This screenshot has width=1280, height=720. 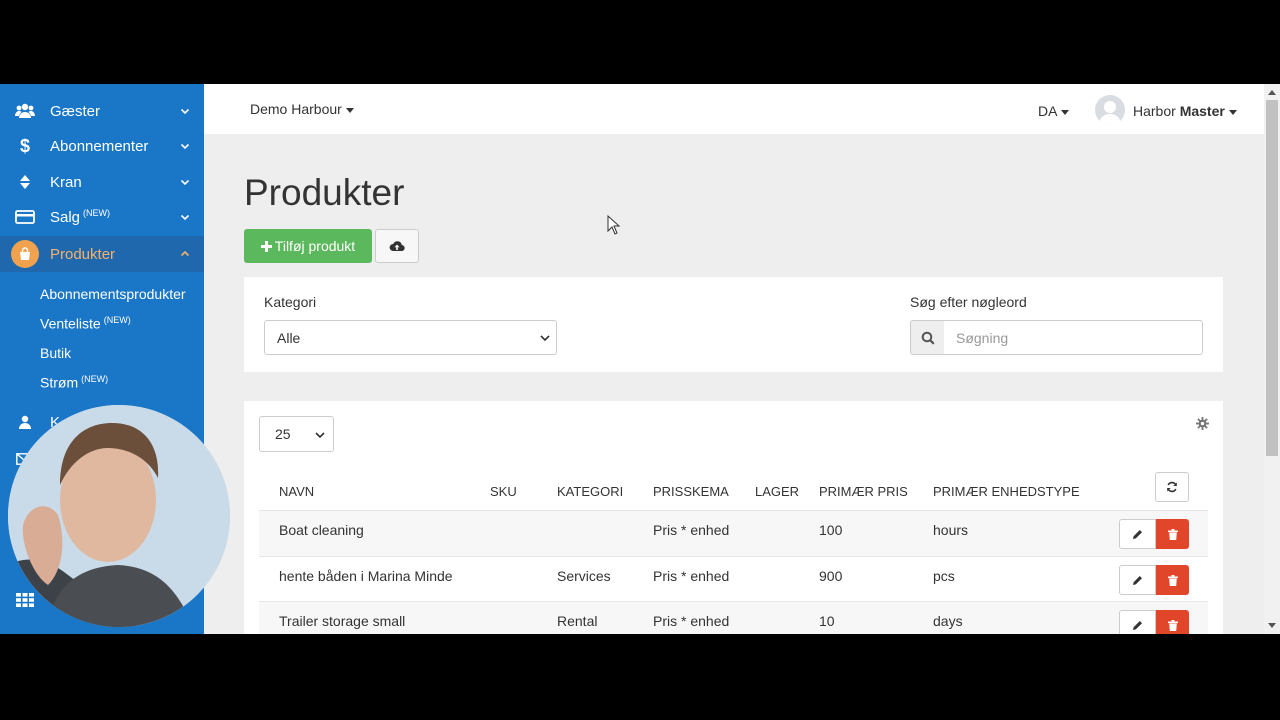 What do you see at coordinates (584, 576) in the screenshot?
I see `cell-category: Services` at bounding box center [584, 576].